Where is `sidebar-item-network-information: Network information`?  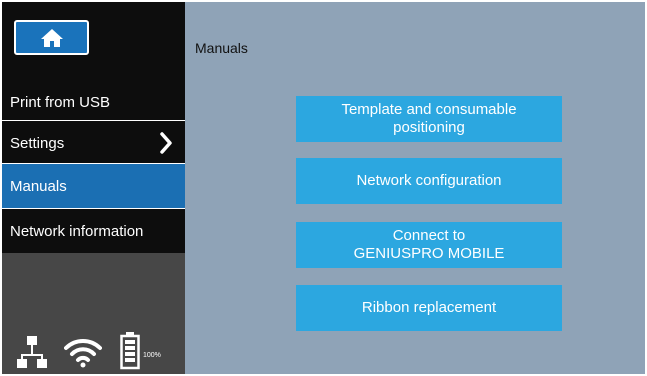
sidebar-item-network-information: Network information is located at coordinates (93, 231).